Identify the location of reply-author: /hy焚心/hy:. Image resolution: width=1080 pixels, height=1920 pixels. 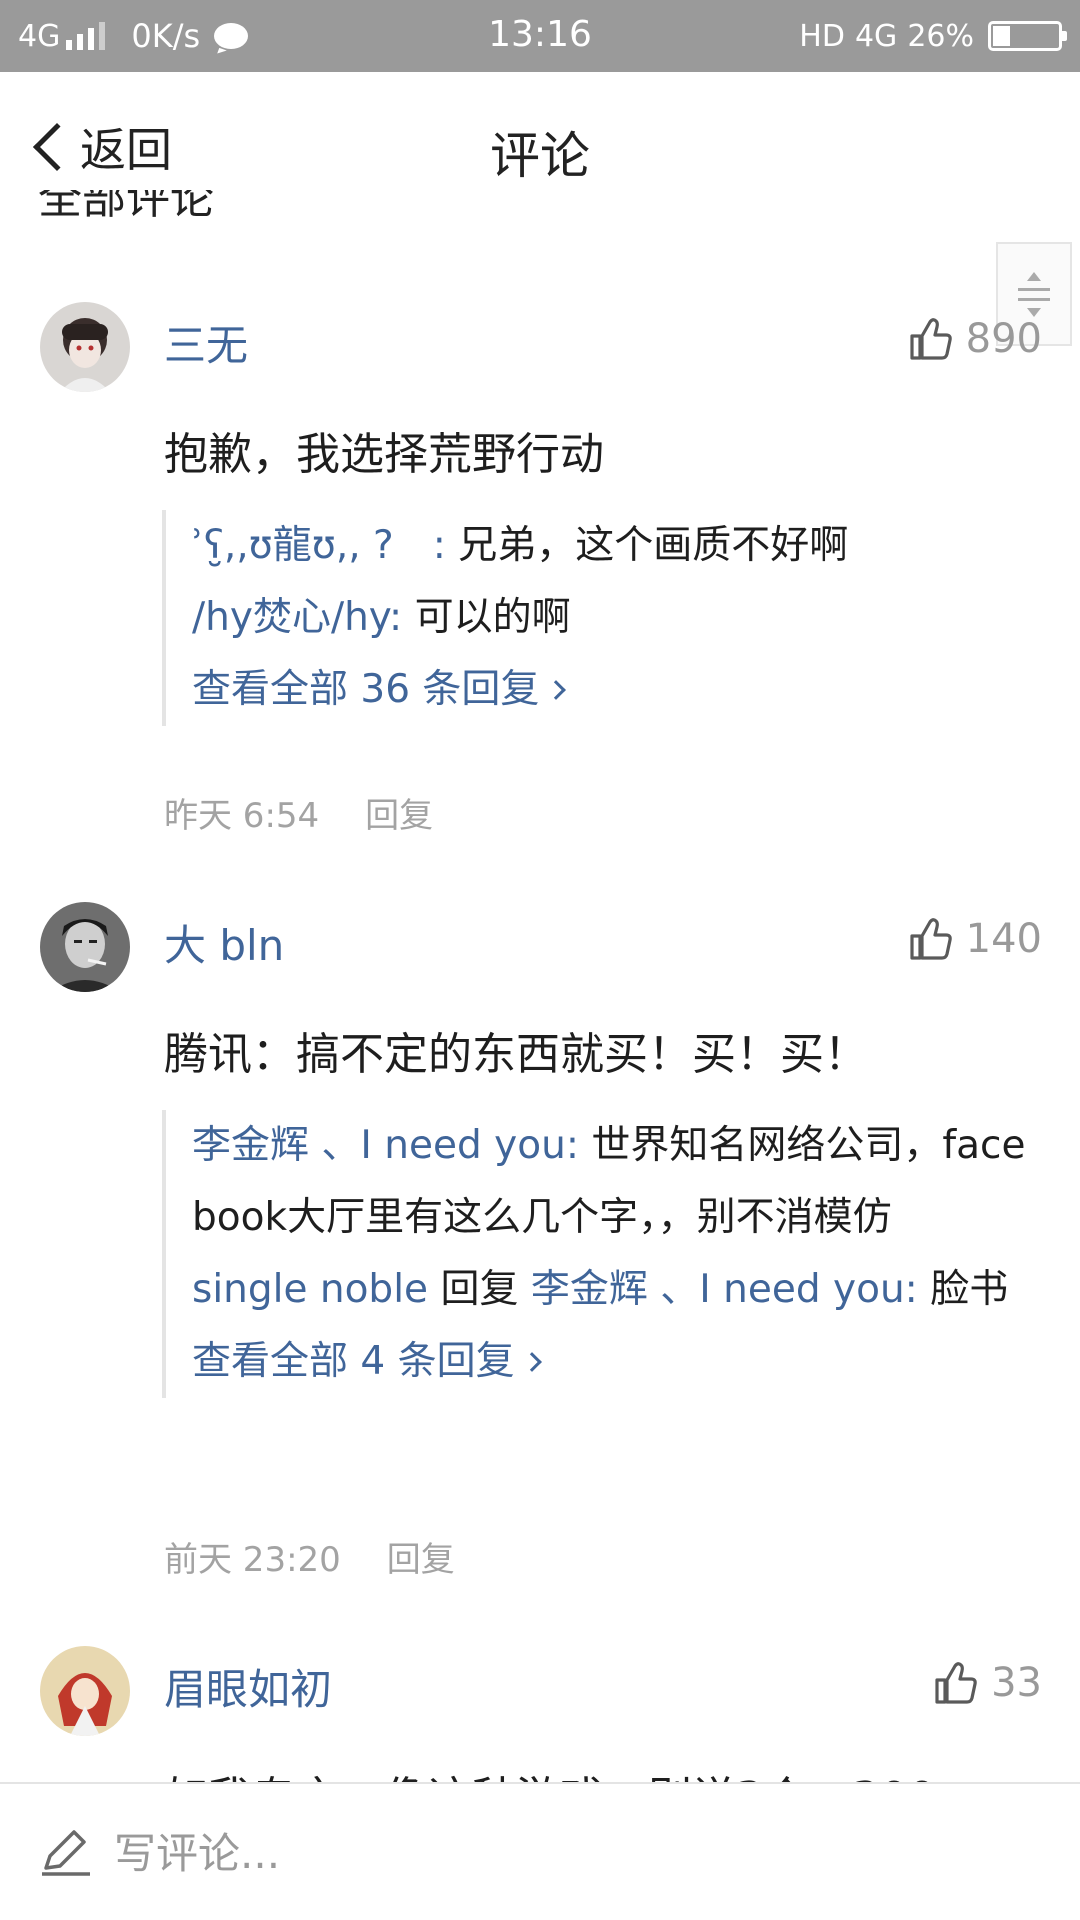
(297, 617).